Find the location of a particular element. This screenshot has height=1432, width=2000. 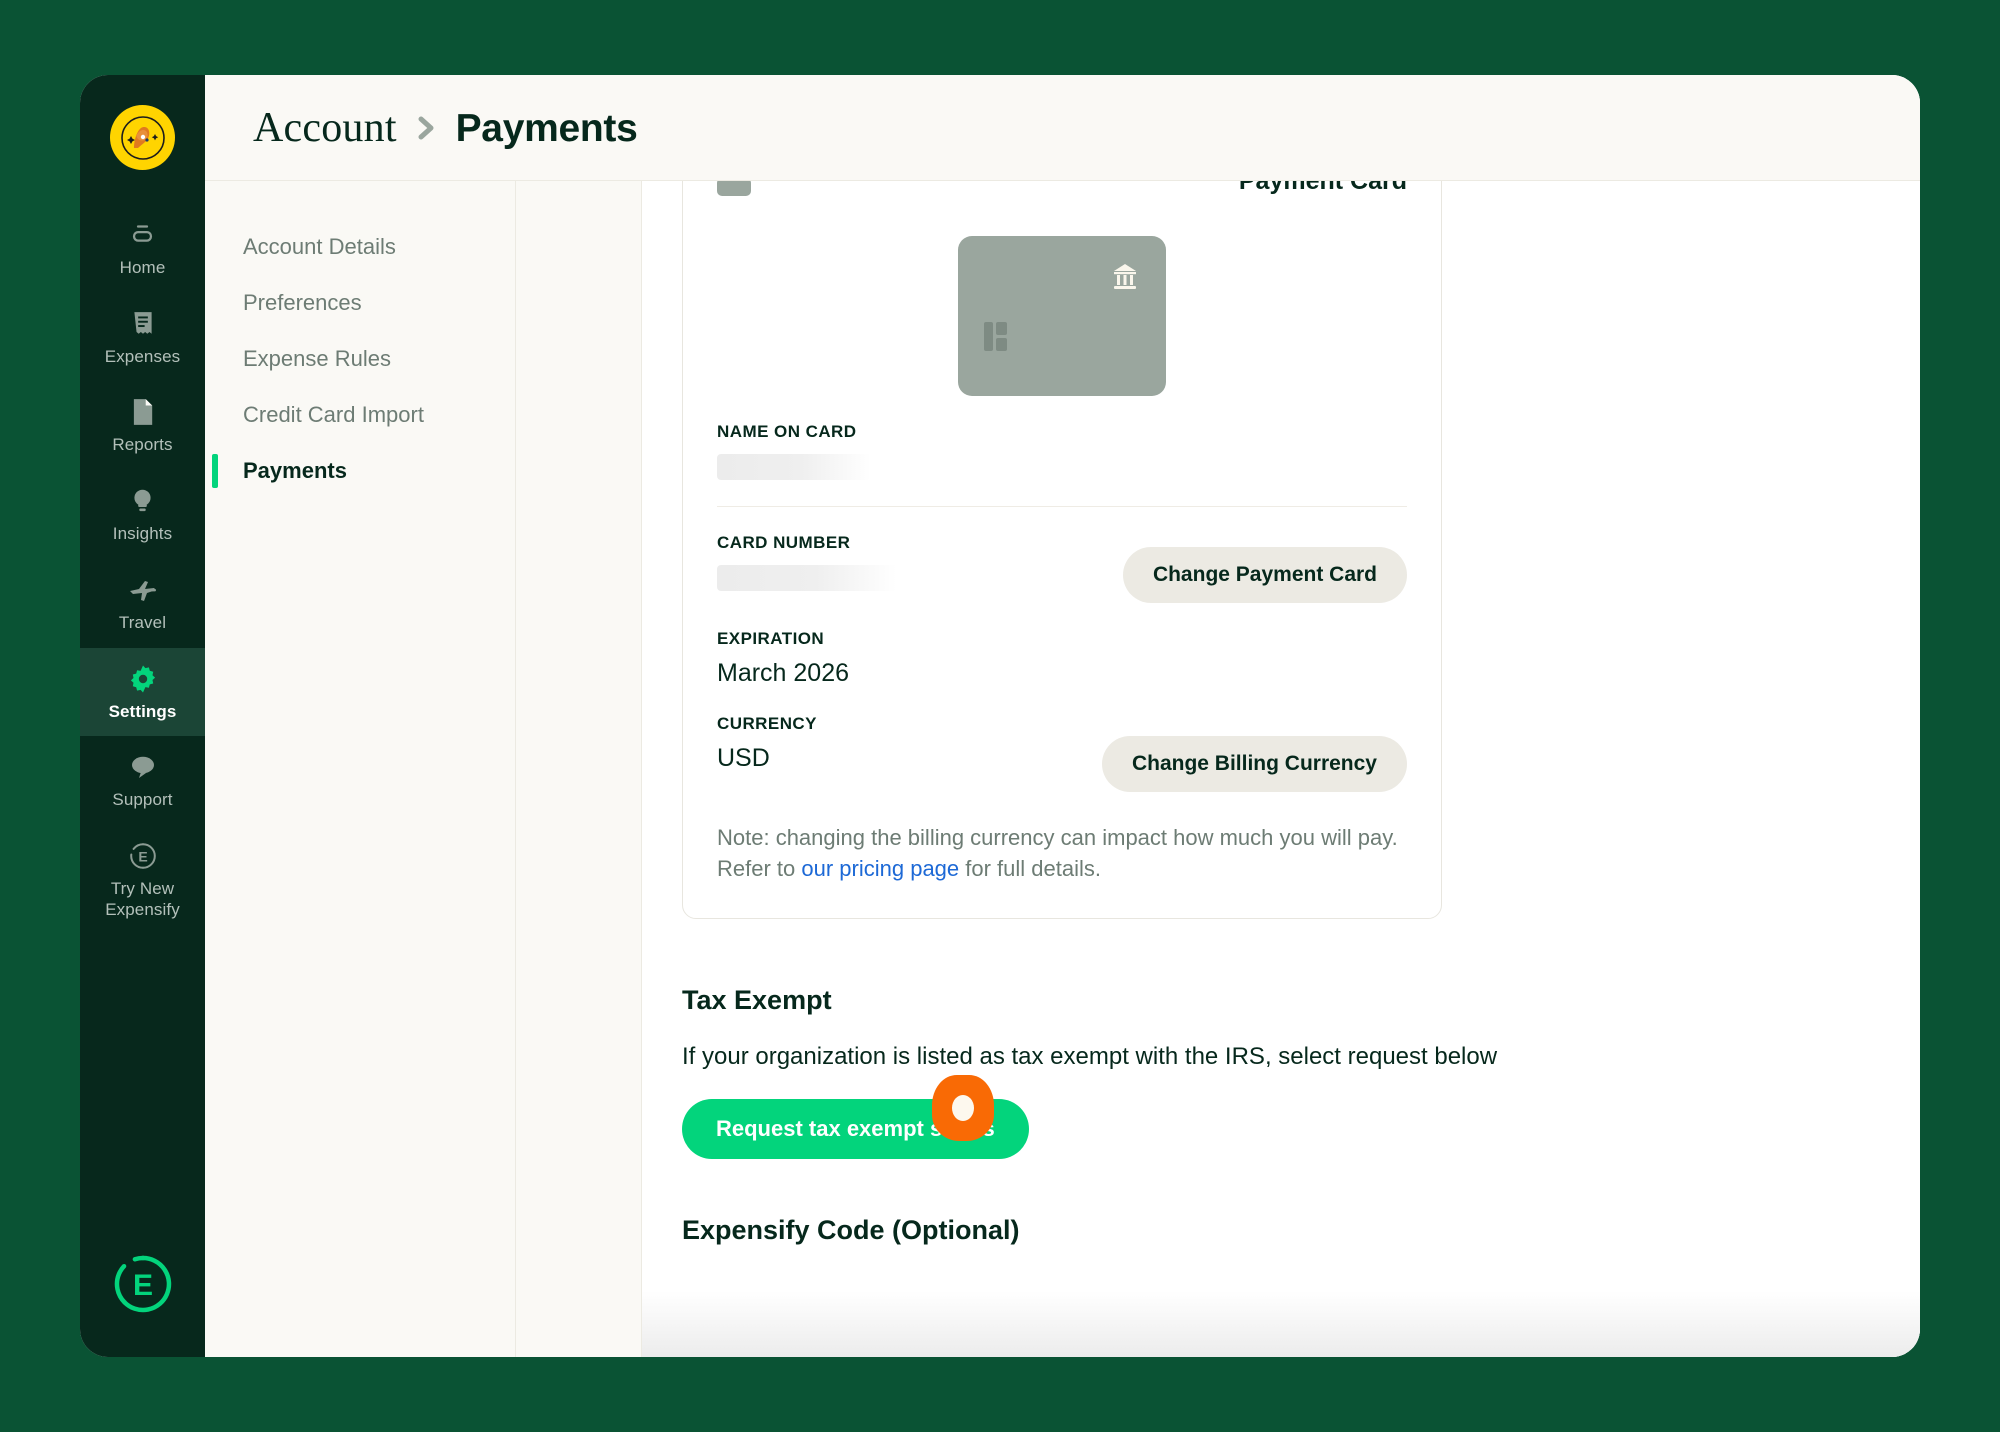

expensify-logo-icon: E is located at coordinates (142, 1284).